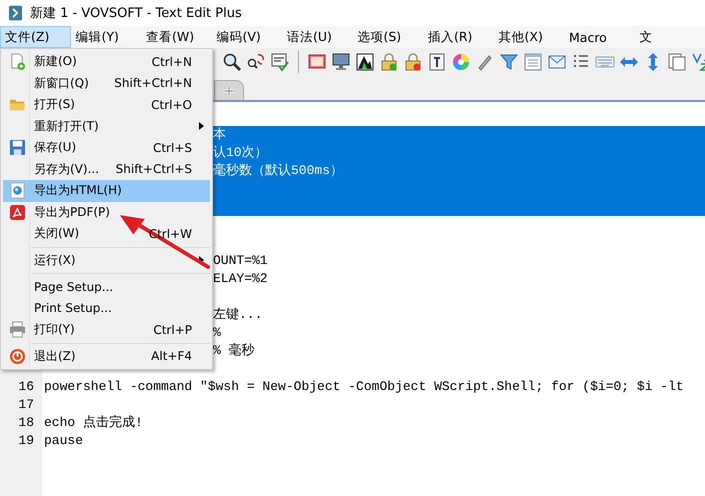 The height and width of the screenshot is (496, 705). I want to click on line-number: 19, so click(26, 441).